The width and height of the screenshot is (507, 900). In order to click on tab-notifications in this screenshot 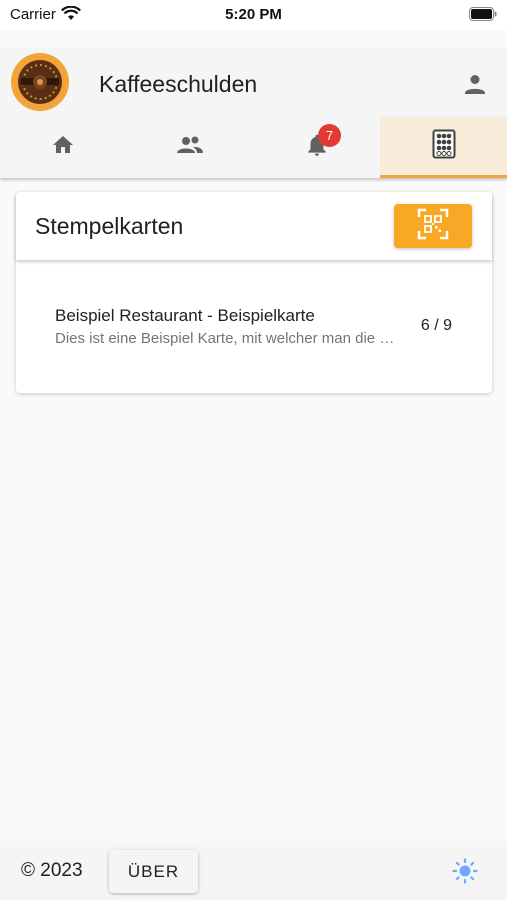, I will do `click(317, 147)`.